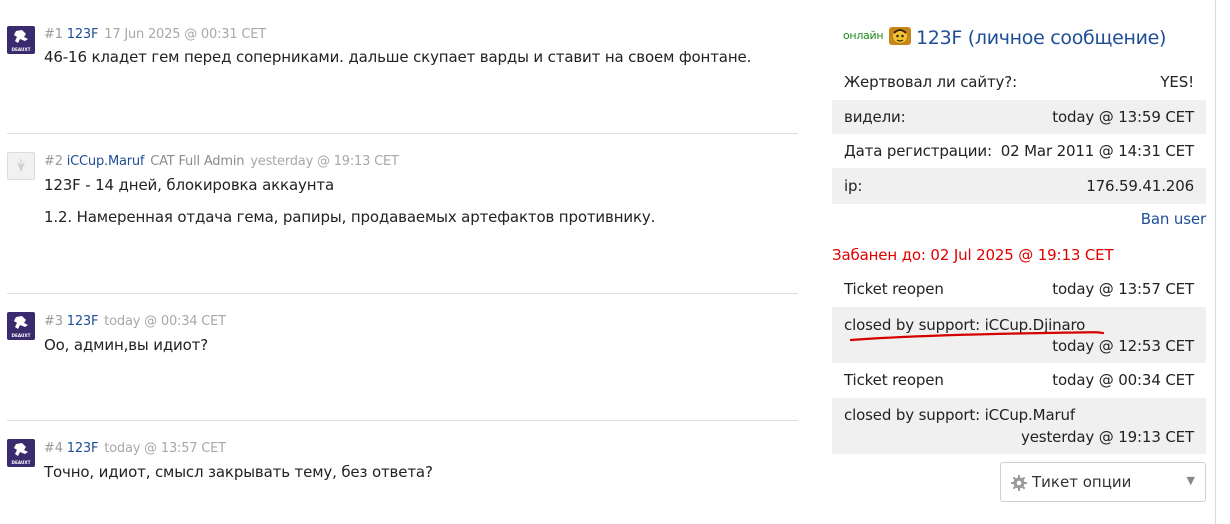 This screenshot has height=524, width=1230. What do you see at coordinates (324, 161) in the screenshot?
I see `post-timestamp: yesterday @ 19:13 CET` at bounding box center [324, 161].